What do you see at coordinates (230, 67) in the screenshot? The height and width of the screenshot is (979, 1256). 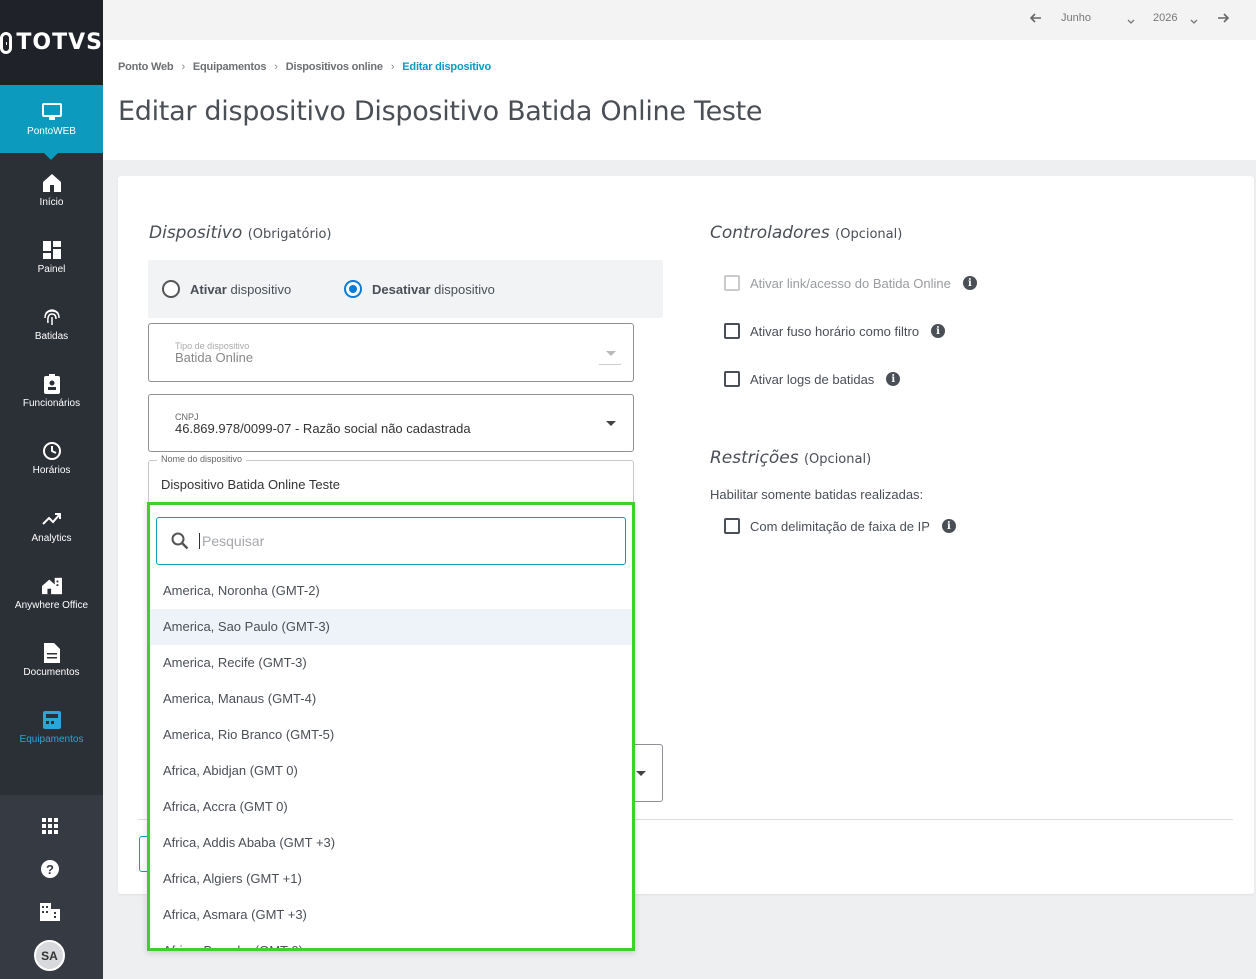 I see `breadcrumb-equipamentos: Equipamentos` at bounding box center [230, 67].